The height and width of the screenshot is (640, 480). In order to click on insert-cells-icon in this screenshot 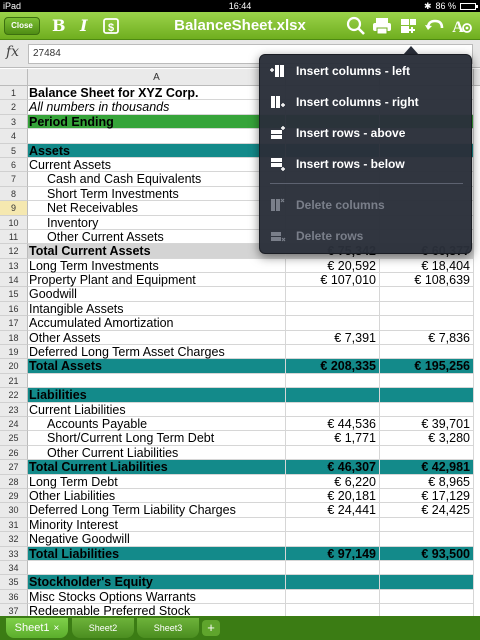, I will do `click(409, 26)`.